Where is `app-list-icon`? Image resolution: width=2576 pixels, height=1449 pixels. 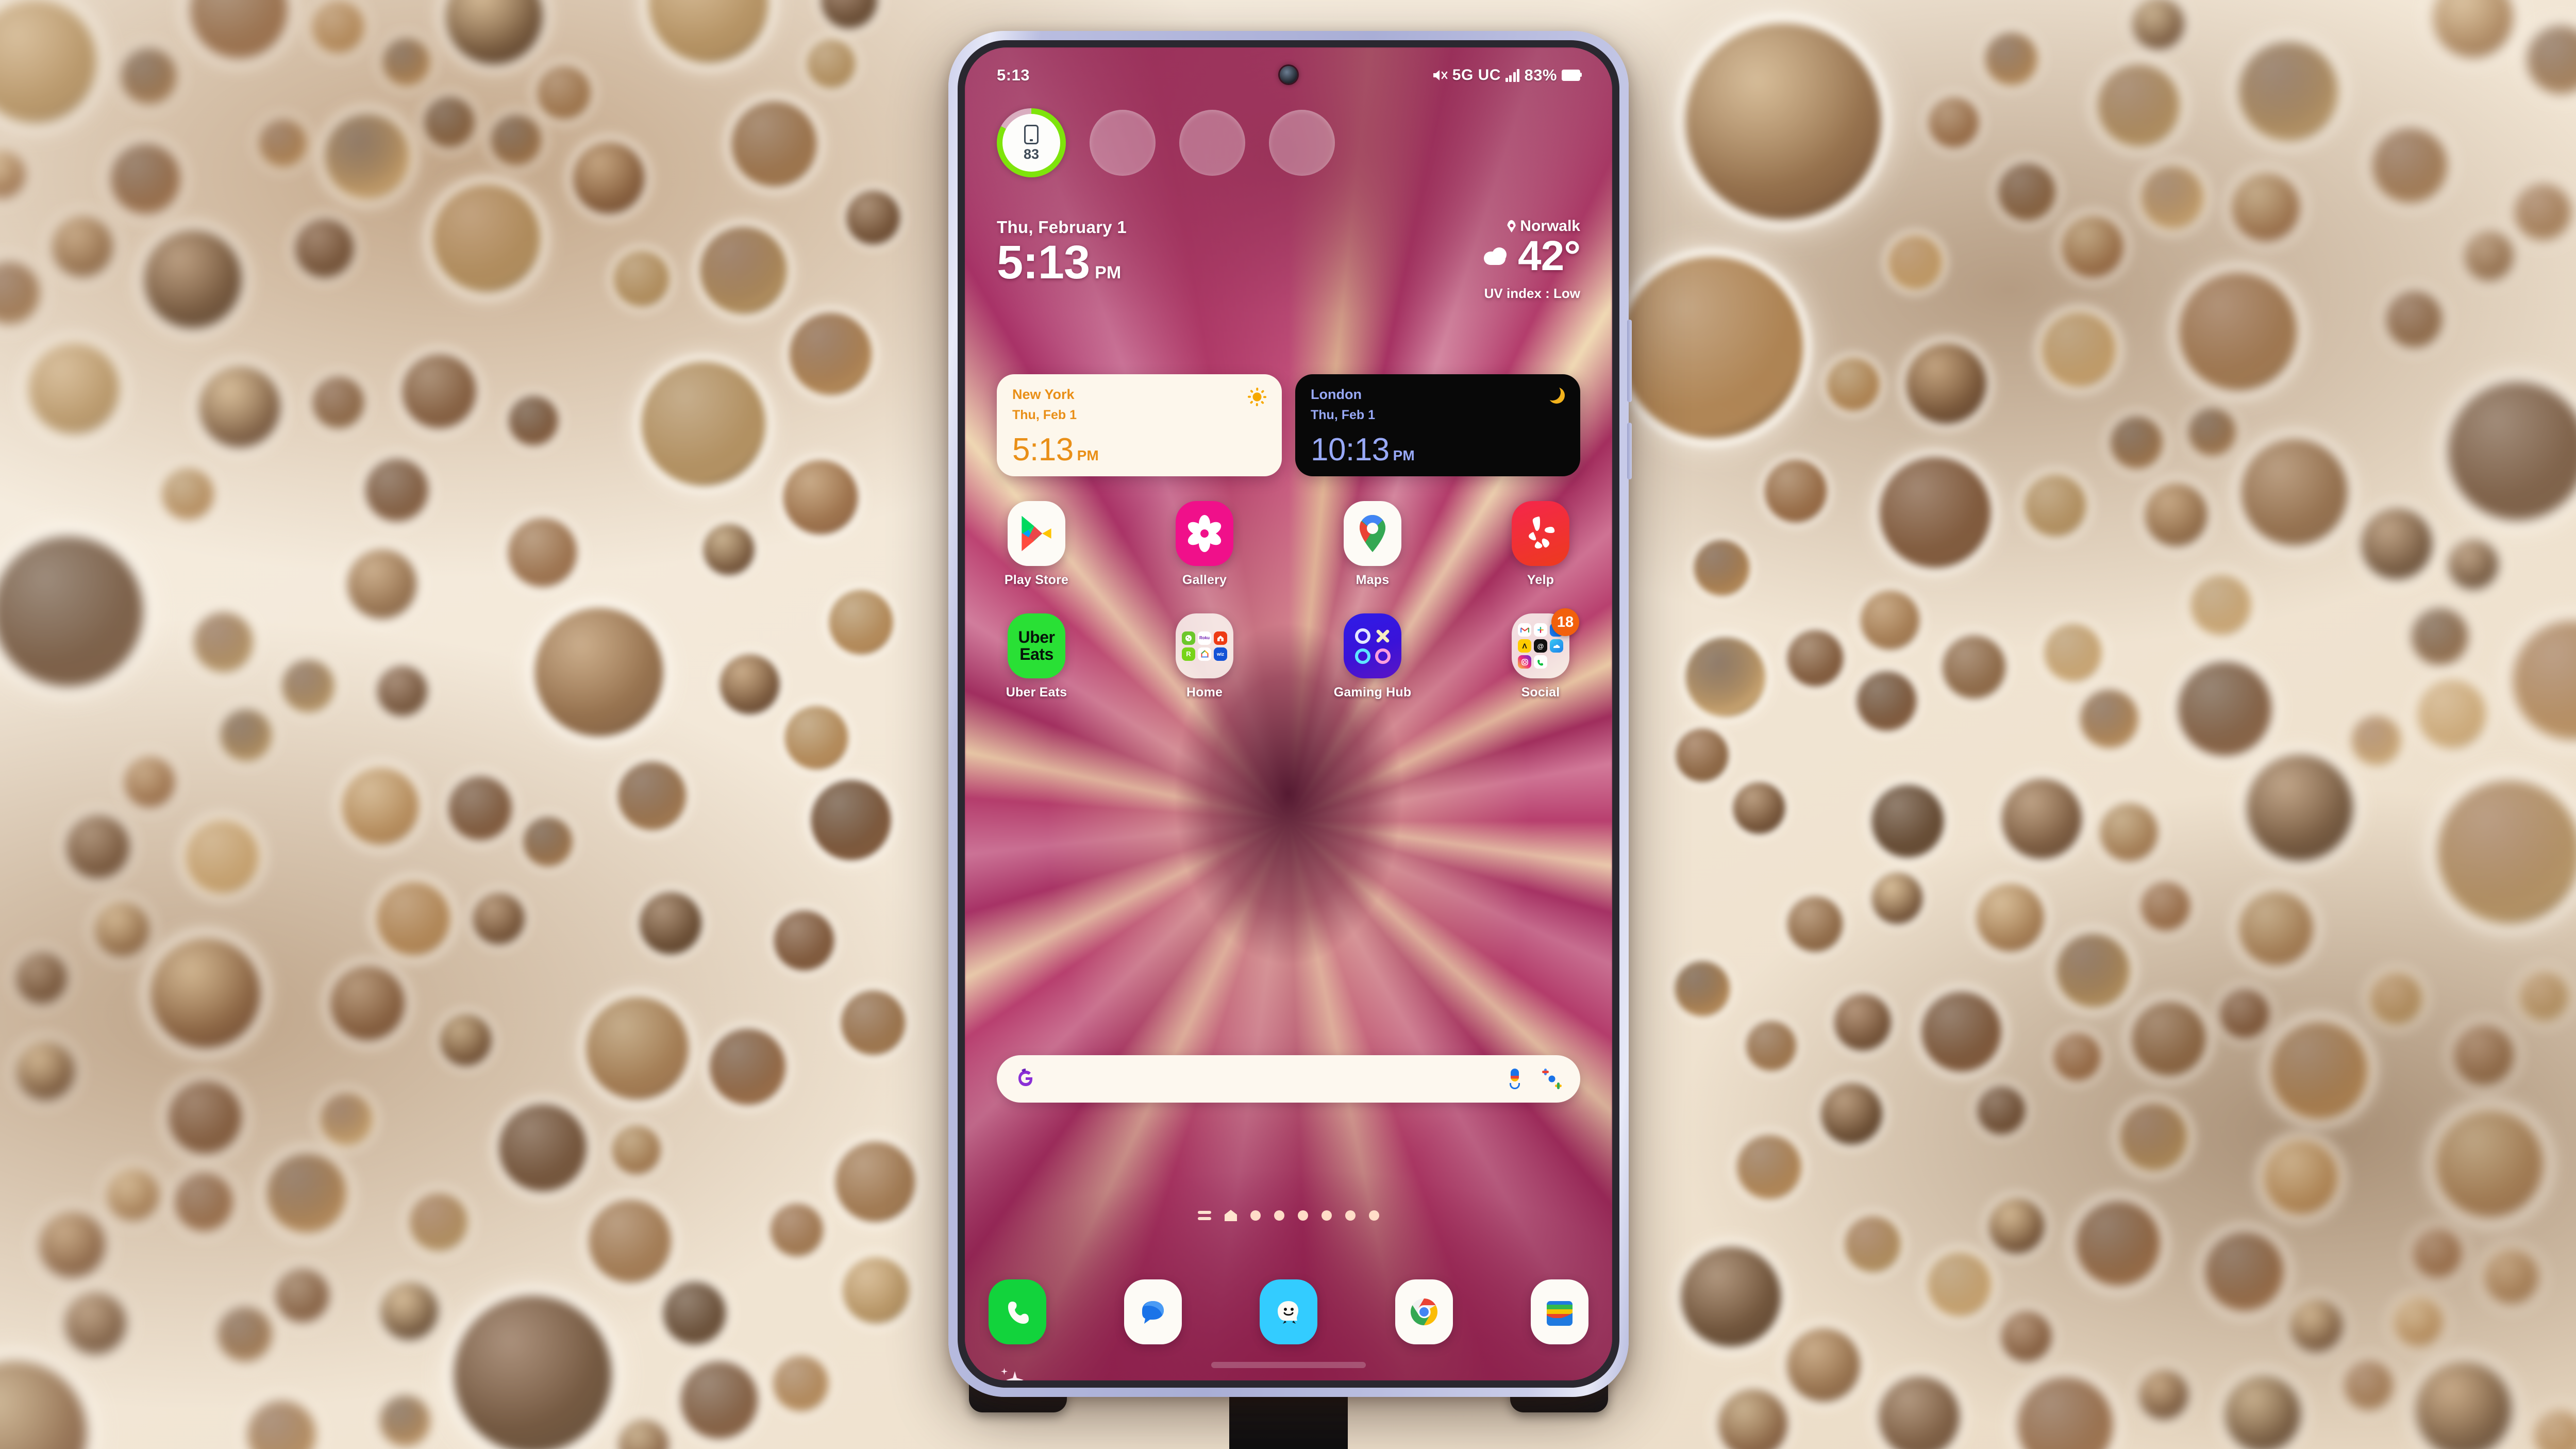
app-list-icon is located at coordinates (1204, 1215).